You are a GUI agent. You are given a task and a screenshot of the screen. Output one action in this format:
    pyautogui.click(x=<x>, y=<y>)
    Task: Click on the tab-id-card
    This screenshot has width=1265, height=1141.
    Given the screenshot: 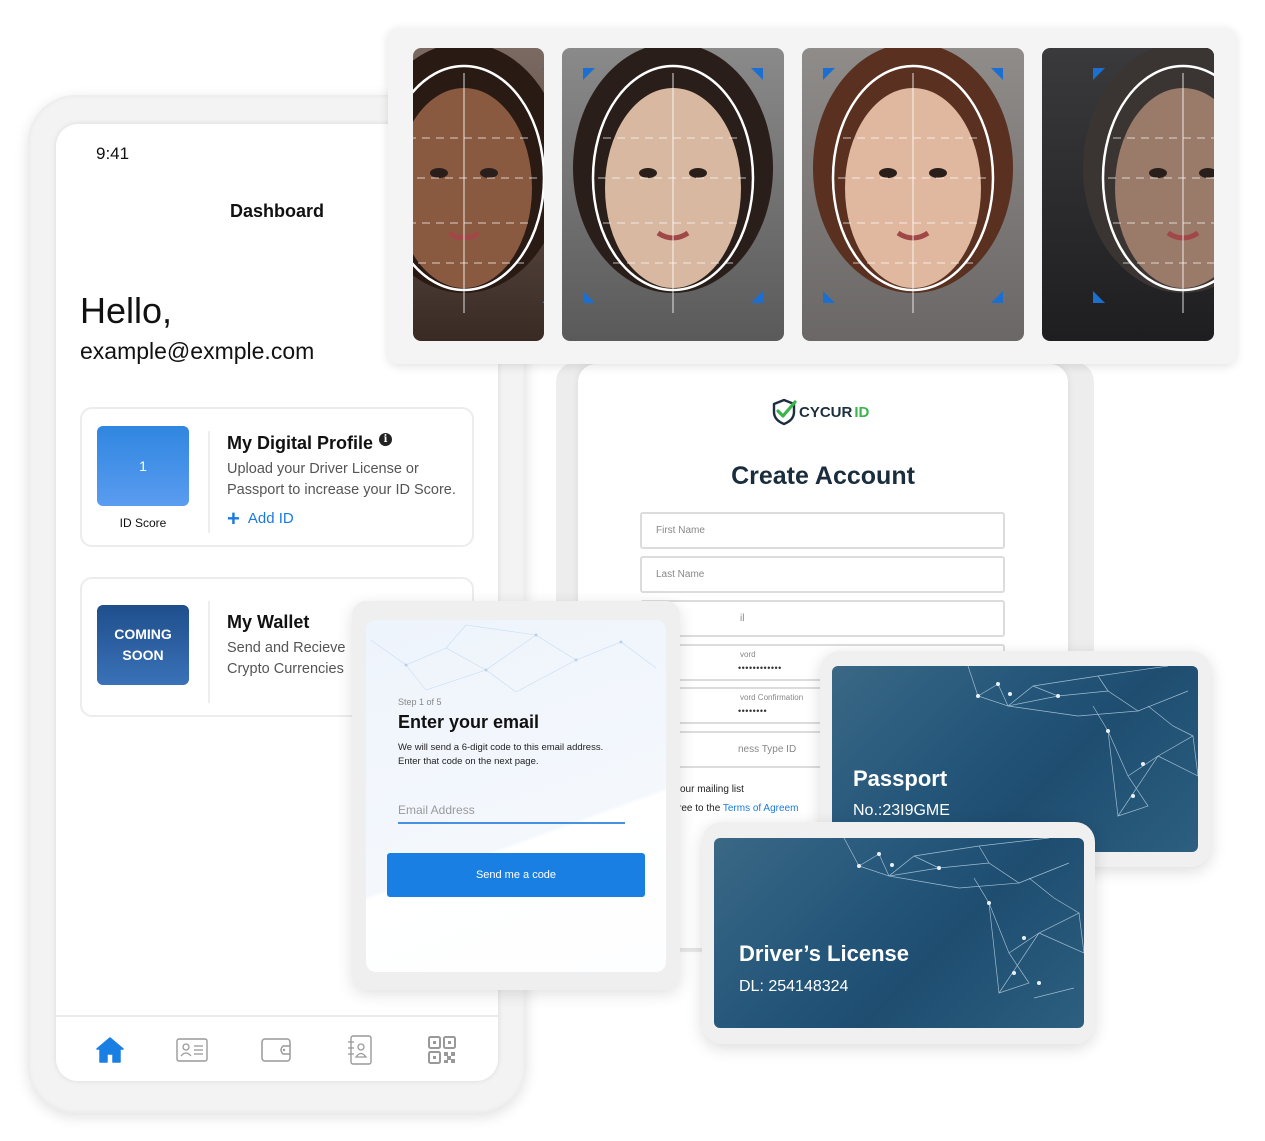 What is the action you would take?
    pyautogui.click(x=192, y=1050)
    